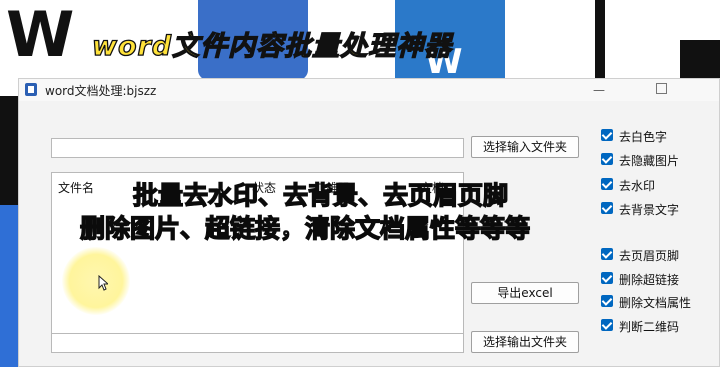 The height and width of the screenshot is (367, 720). Describe the element at coordinates (660, 136) in the screenshot. I see `option-remove-white-text: 去白色字` at that location.